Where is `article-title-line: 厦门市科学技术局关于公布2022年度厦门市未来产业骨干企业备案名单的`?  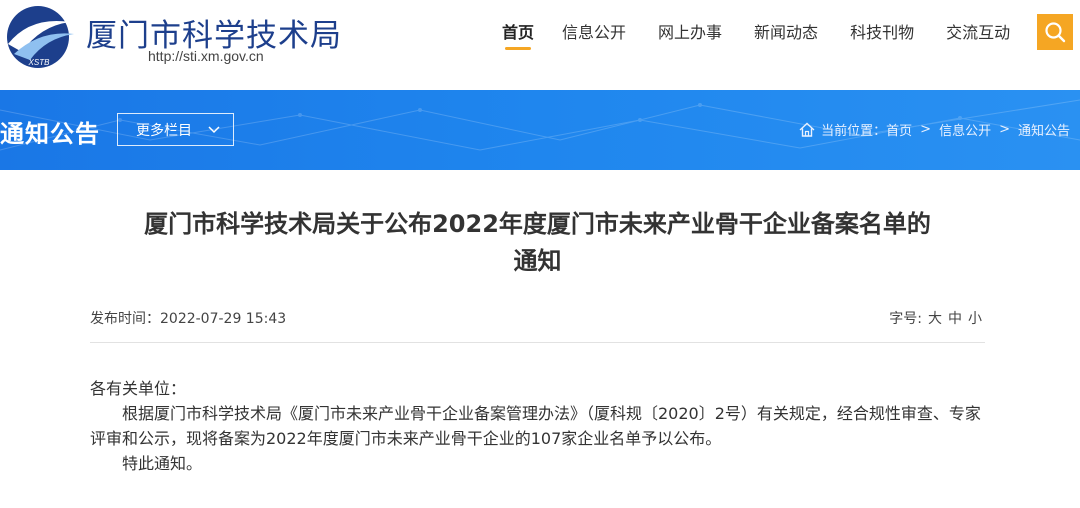 article-title-line: 厦门市科学技术局关于公布2022年度厦门市未来产业骨干企业备案名单的 is located at coordinates (537, 224).